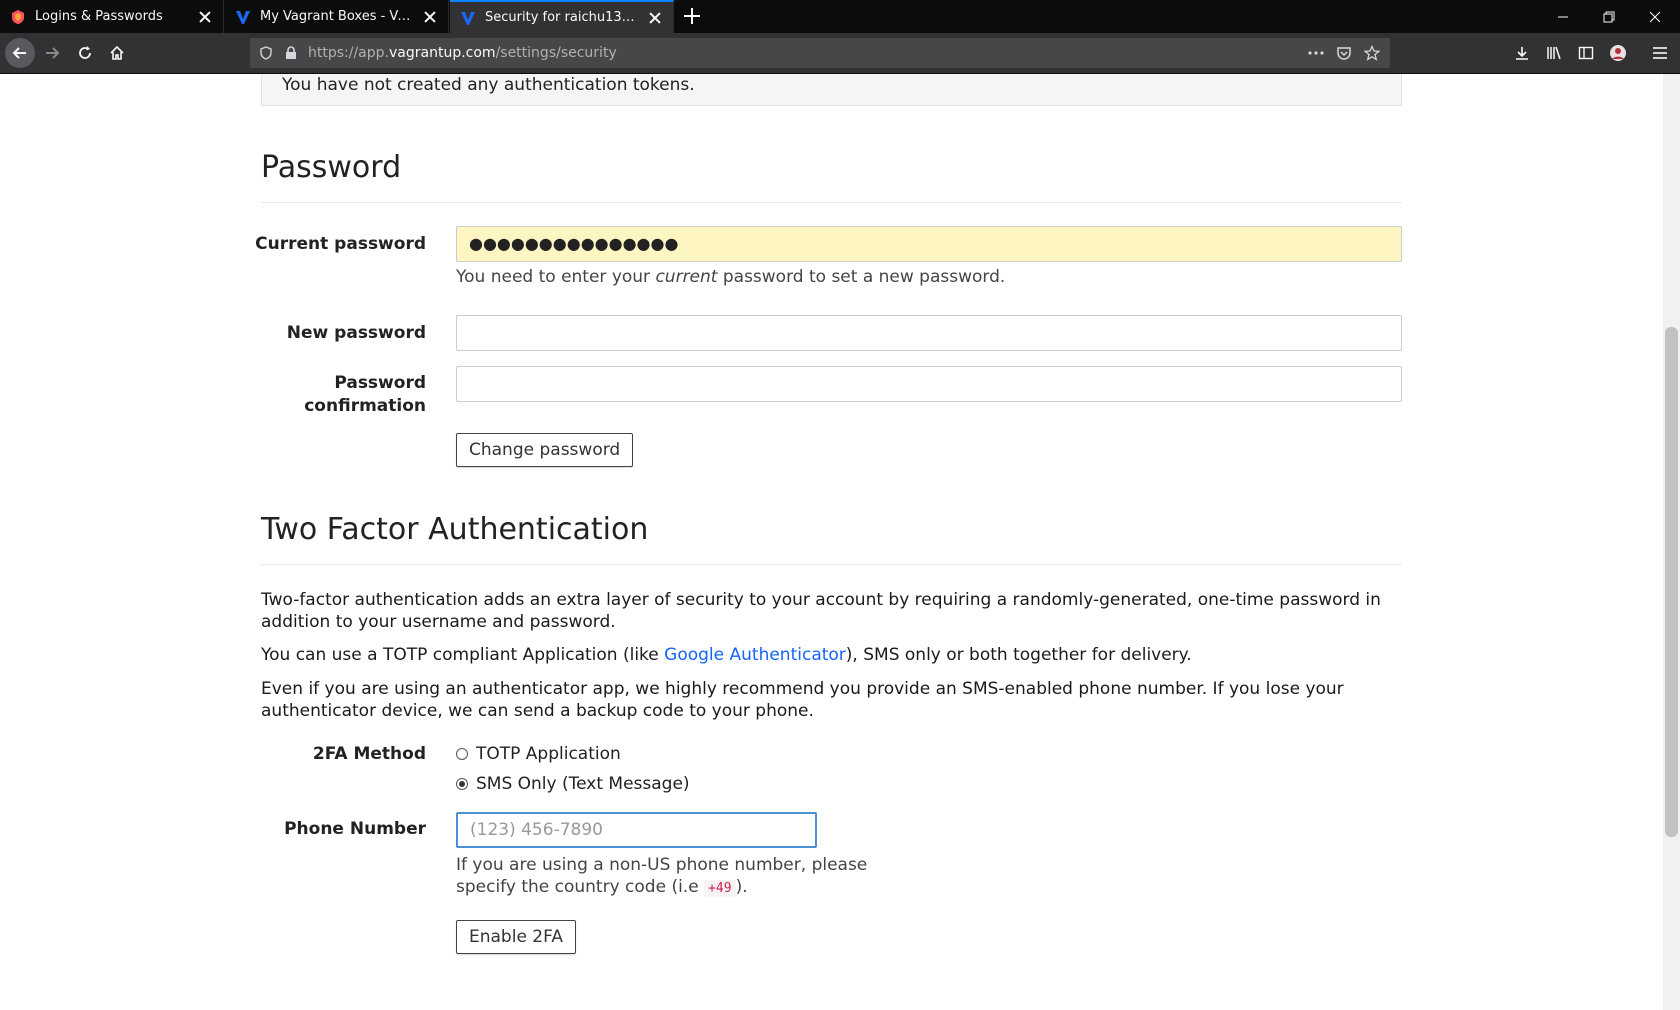 The width and height of the screenshot is (1680, 1010). What do you see at coordinates (455, 529) in the screenshot?
I see `twofa-heading: Two Factor Authentication` at bounding box center [455, 529].